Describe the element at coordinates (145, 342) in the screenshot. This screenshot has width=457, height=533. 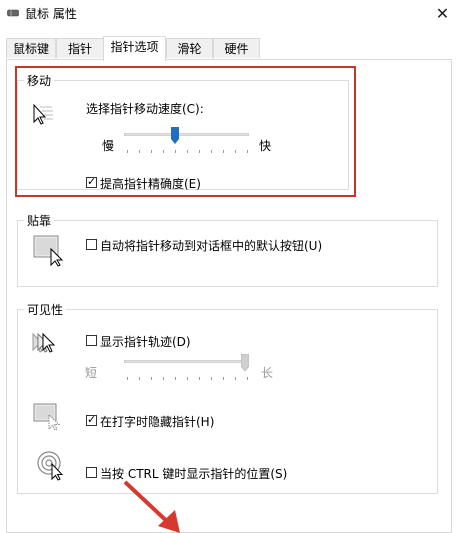
I see `trails-label: 显示指针轨迹(D)` at that location.